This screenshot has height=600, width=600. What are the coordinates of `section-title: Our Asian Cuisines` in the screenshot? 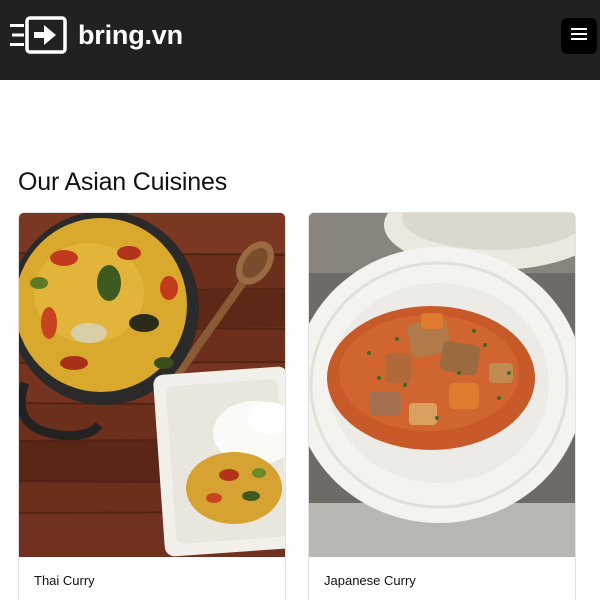 It's located at (122, 182).